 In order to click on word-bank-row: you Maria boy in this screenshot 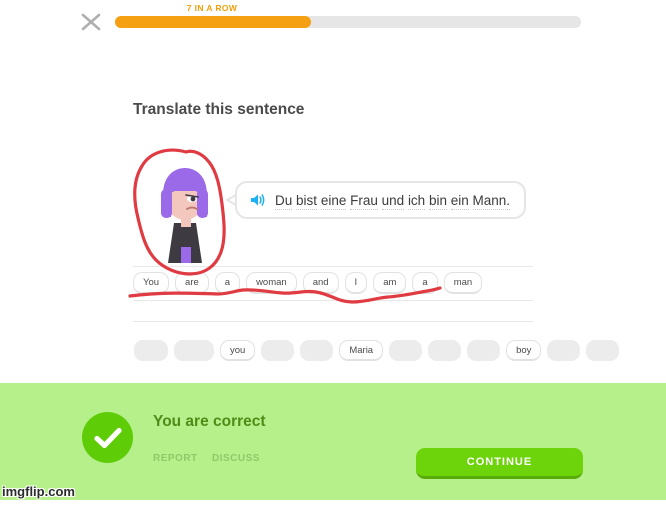, I will do `click(377, 350)`.